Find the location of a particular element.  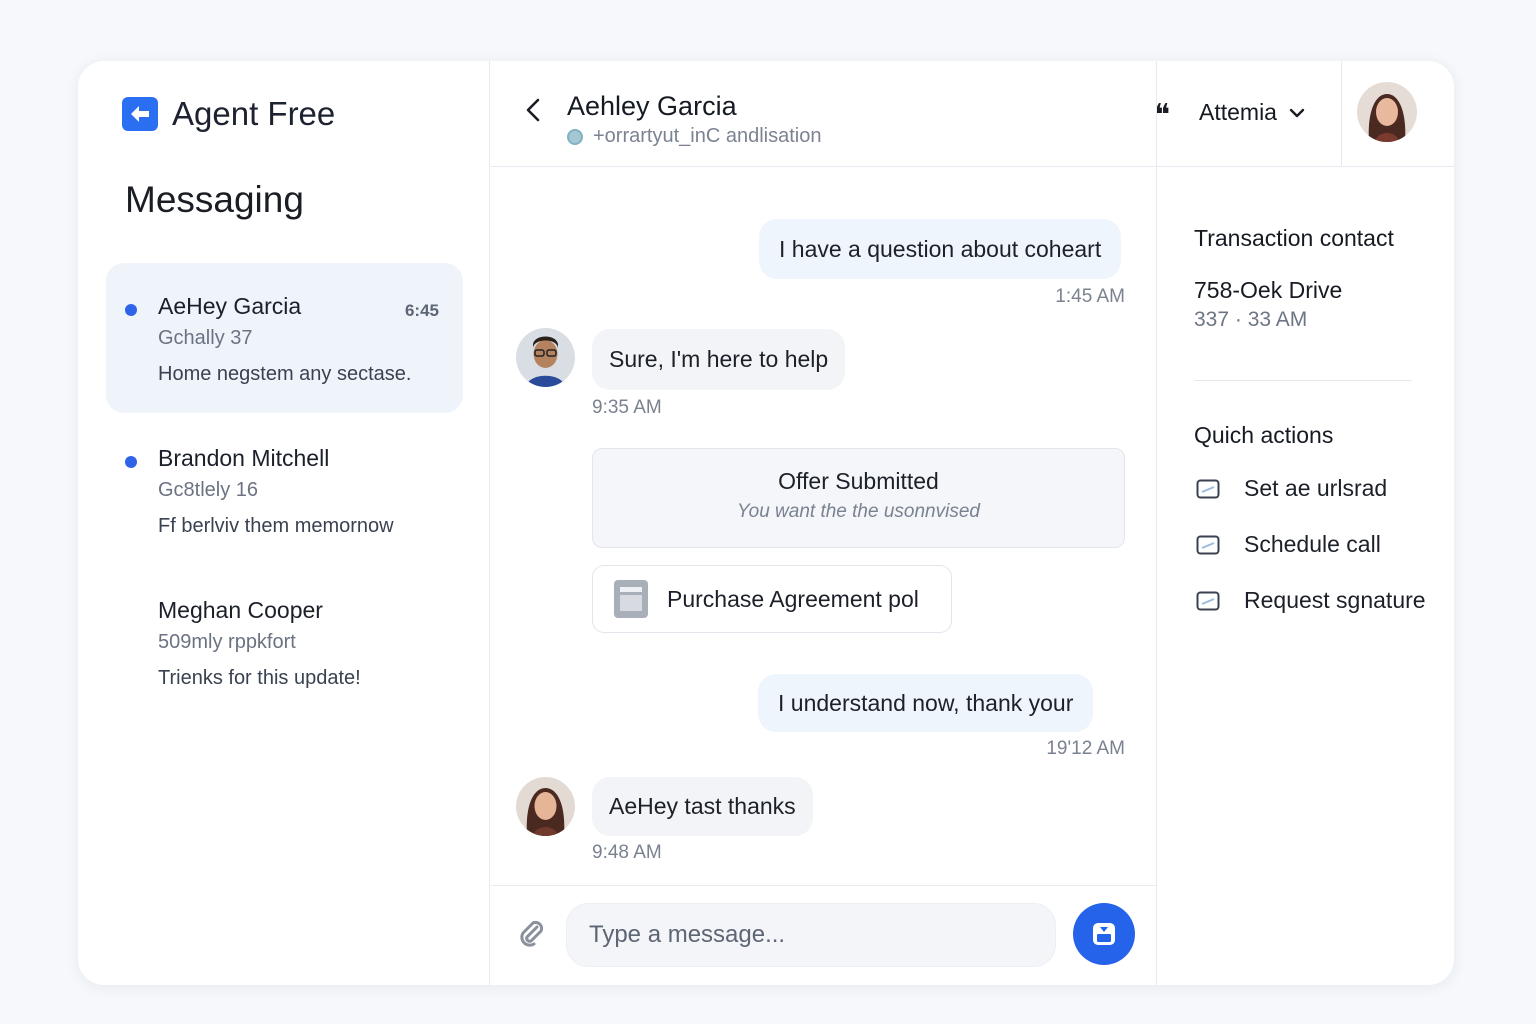

quick-action-label: Set ae urlsrad is located at coordinates (1316, 488).